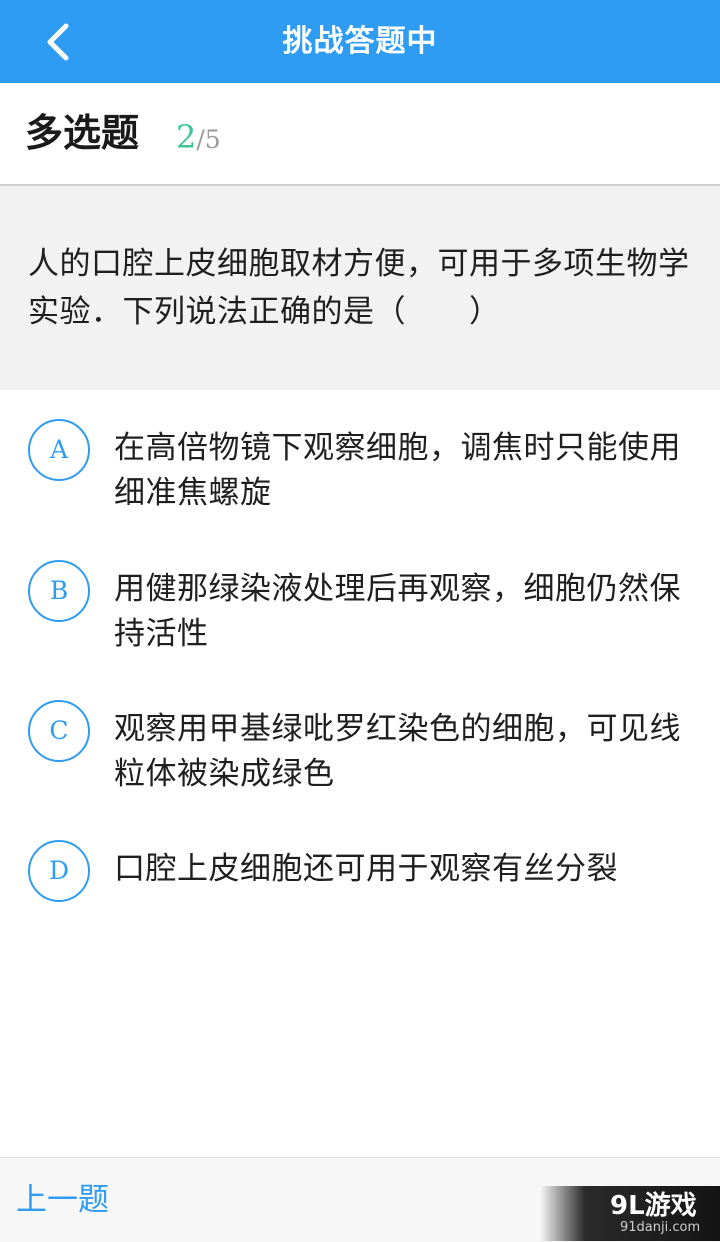 This screenshot has width=720, height=1242. Describe the element at coordinates (59, 591) in the screenshot. I see `option-b-letter: B` at that location.